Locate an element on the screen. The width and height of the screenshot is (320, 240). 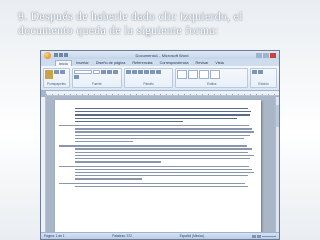
close-icon is located at coordinates (273, 55).